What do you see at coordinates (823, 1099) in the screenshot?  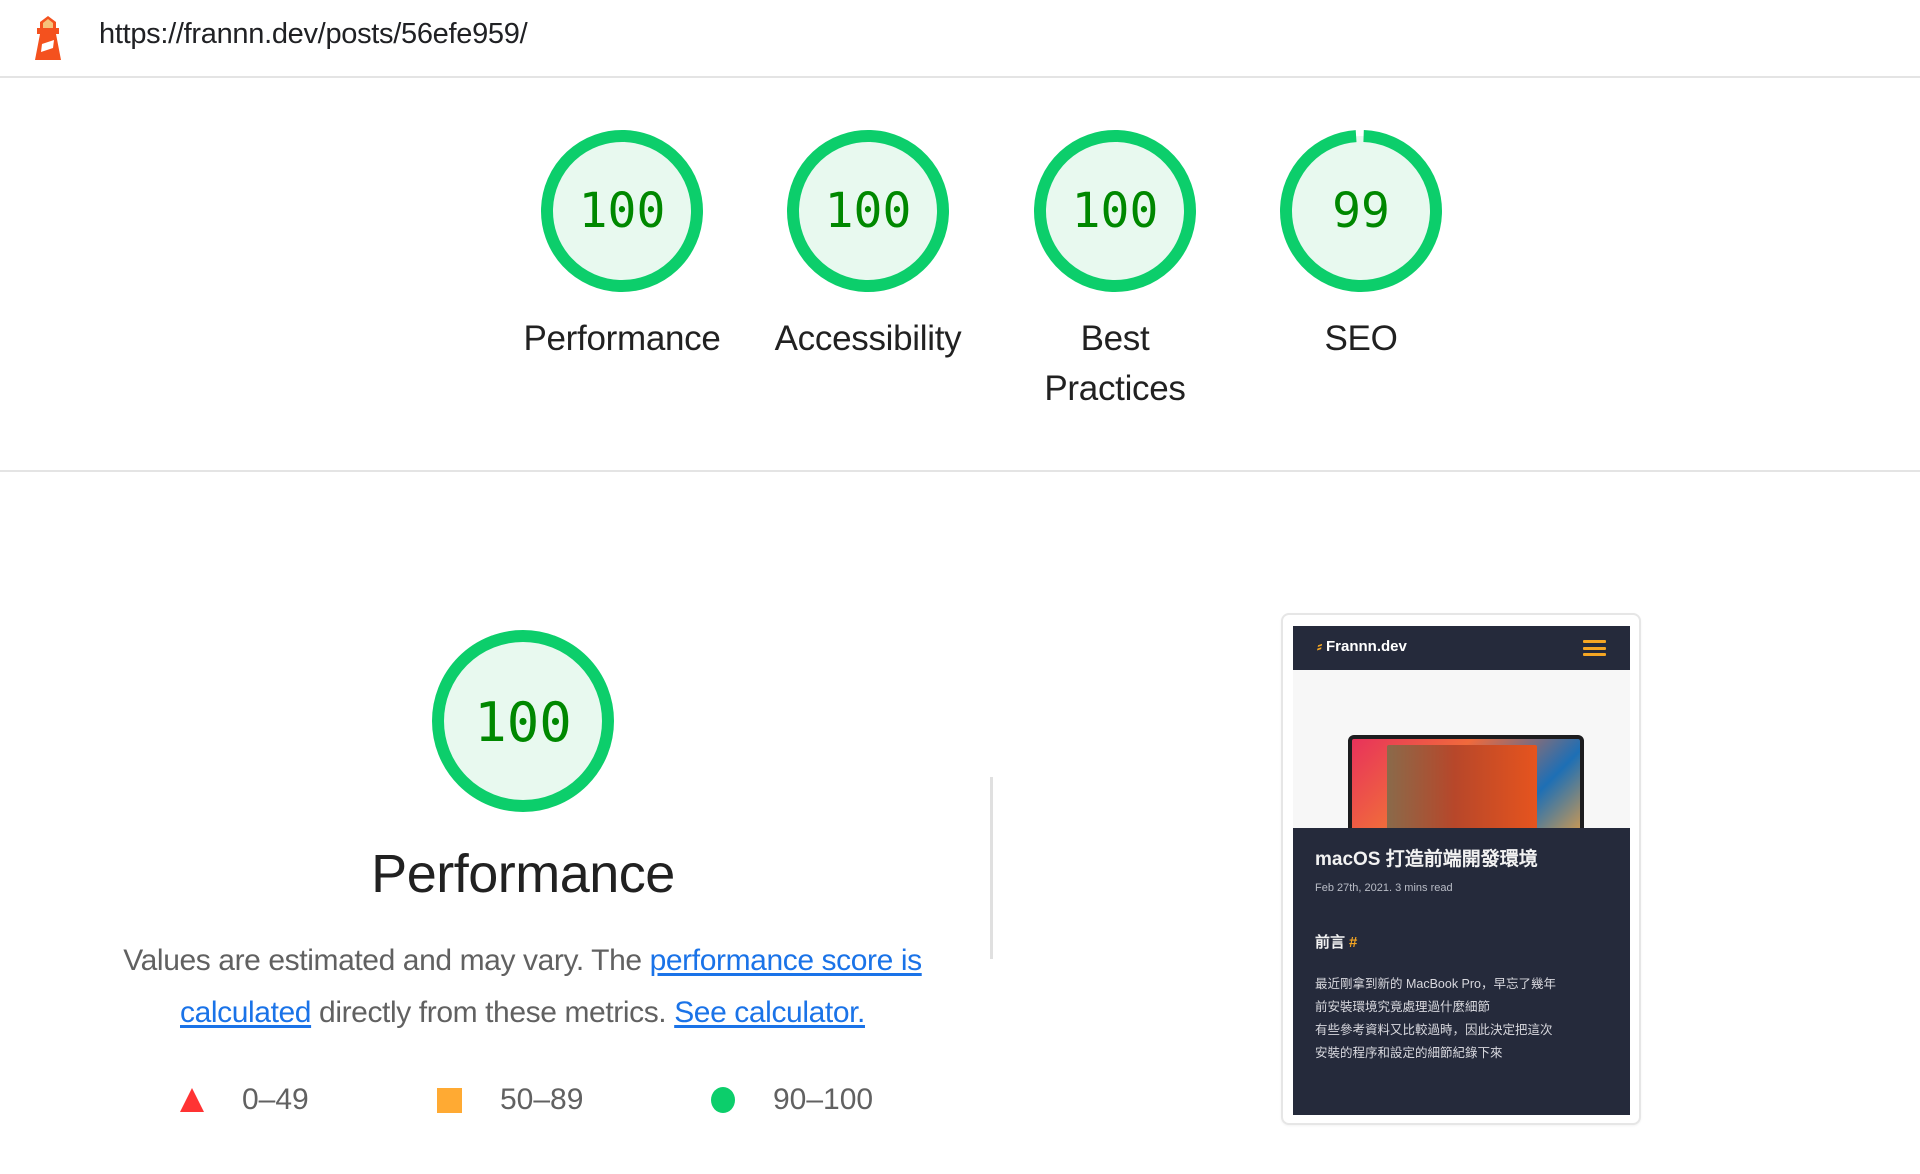 I see `legend-range: 90–100` at bounding box center [823, 1099].